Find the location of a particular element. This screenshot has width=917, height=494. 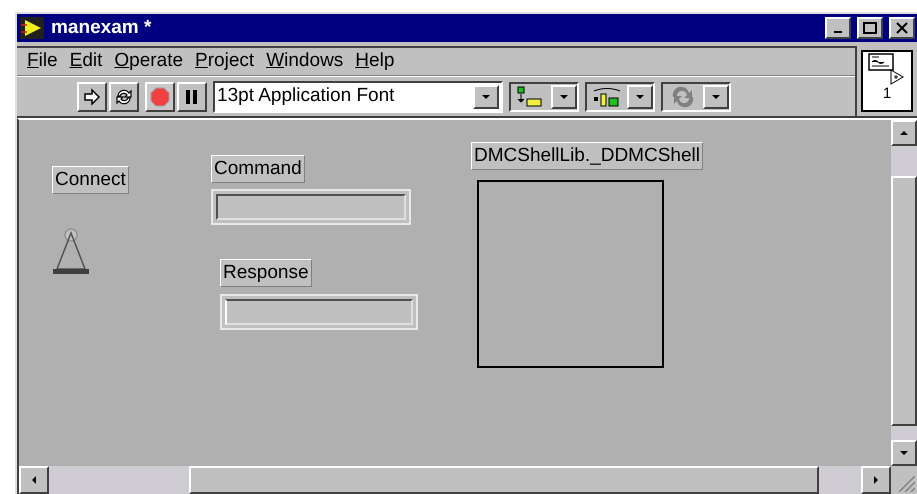

resize-grip-icon is located at coordinates (907, 484).